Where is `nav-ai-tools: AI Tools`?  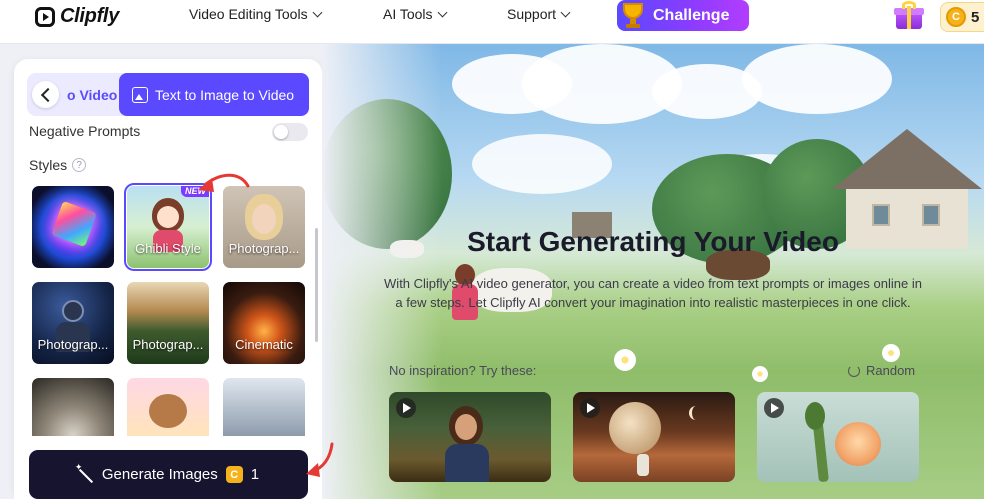
nav-ai-tools: AI Tools is located at coordinates (415, 14).